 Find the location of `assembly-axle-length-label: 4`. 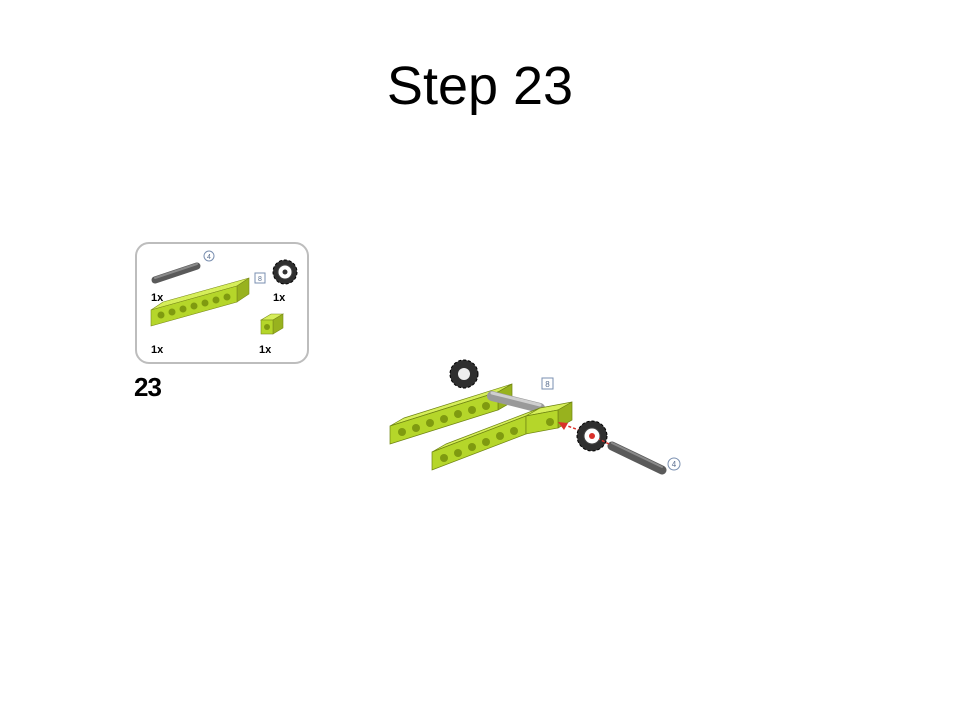

assembly-axle-length-label: 4 is located at coordinates (674, 464).